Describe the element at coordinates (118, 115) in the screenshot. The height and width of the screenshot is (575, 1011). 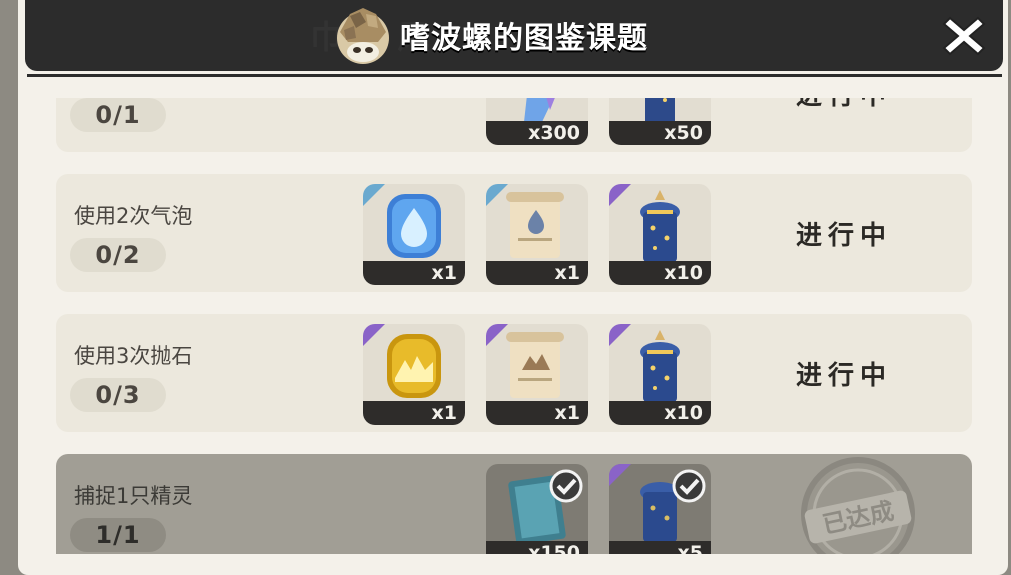
I see `task-progress: 0/1` at that location.